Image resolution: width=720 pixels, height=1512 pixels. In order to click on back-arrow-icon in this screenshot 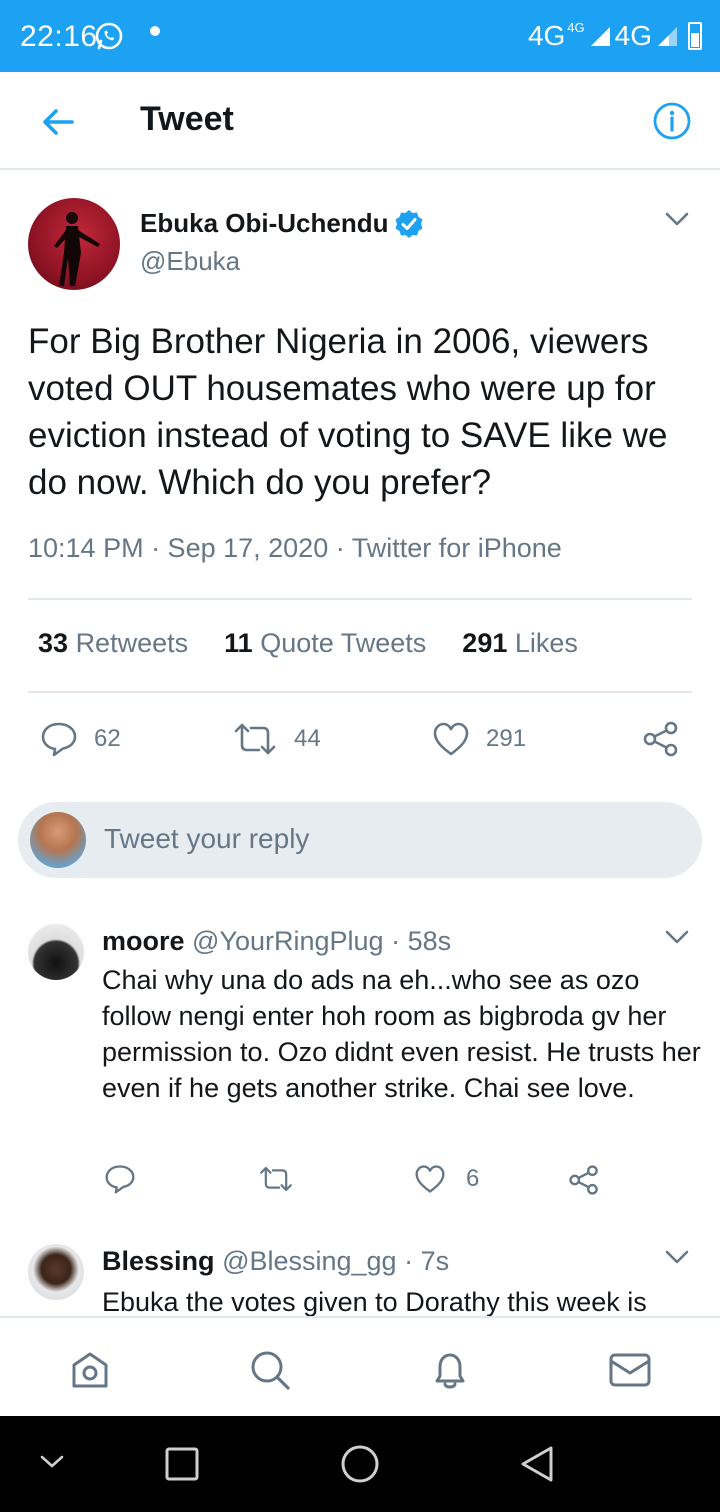, I will do `click(58, 122)`.